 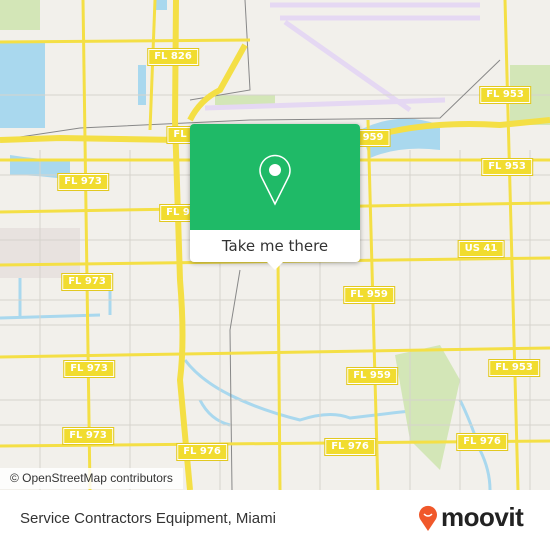 I want to click on popup-header, so click(x=275, y=177).